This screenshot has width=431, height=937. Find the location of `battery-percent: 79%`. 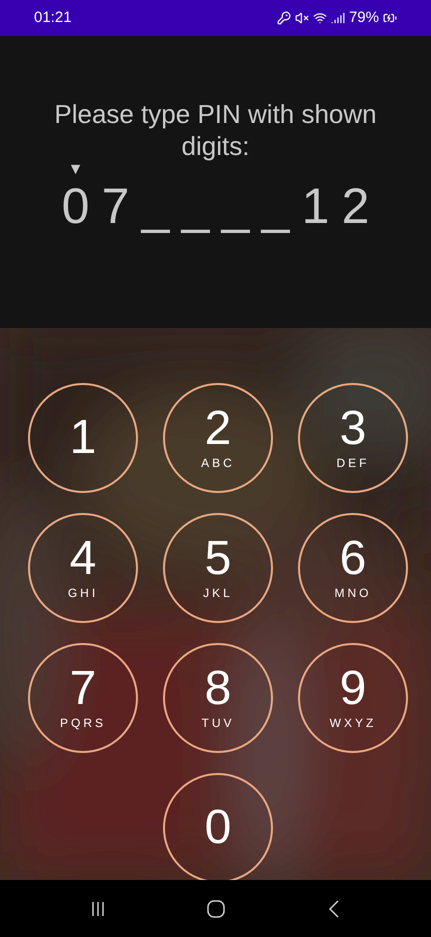

battery-percent: 79% is located at coordinates (363, 18).